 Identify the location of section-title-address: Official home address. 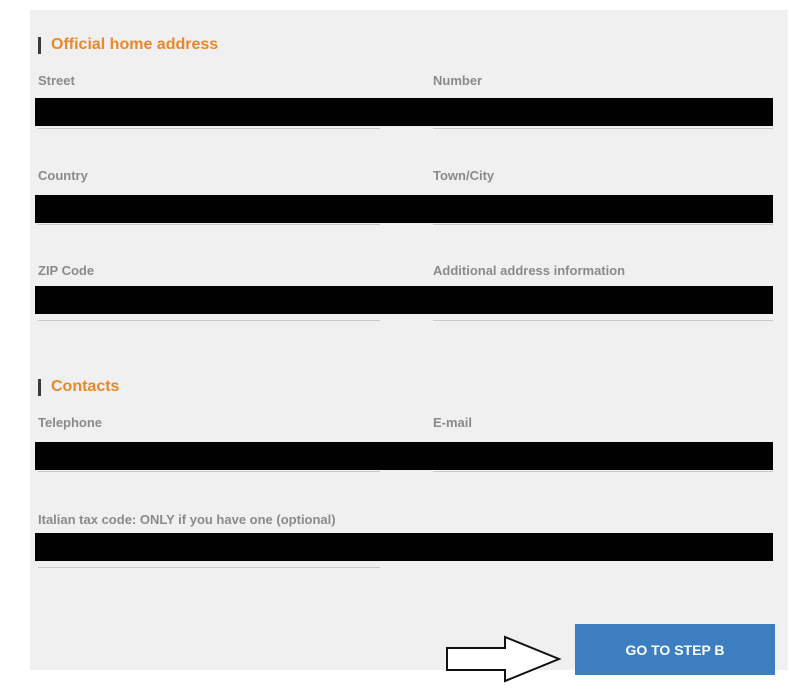
(128, 45).